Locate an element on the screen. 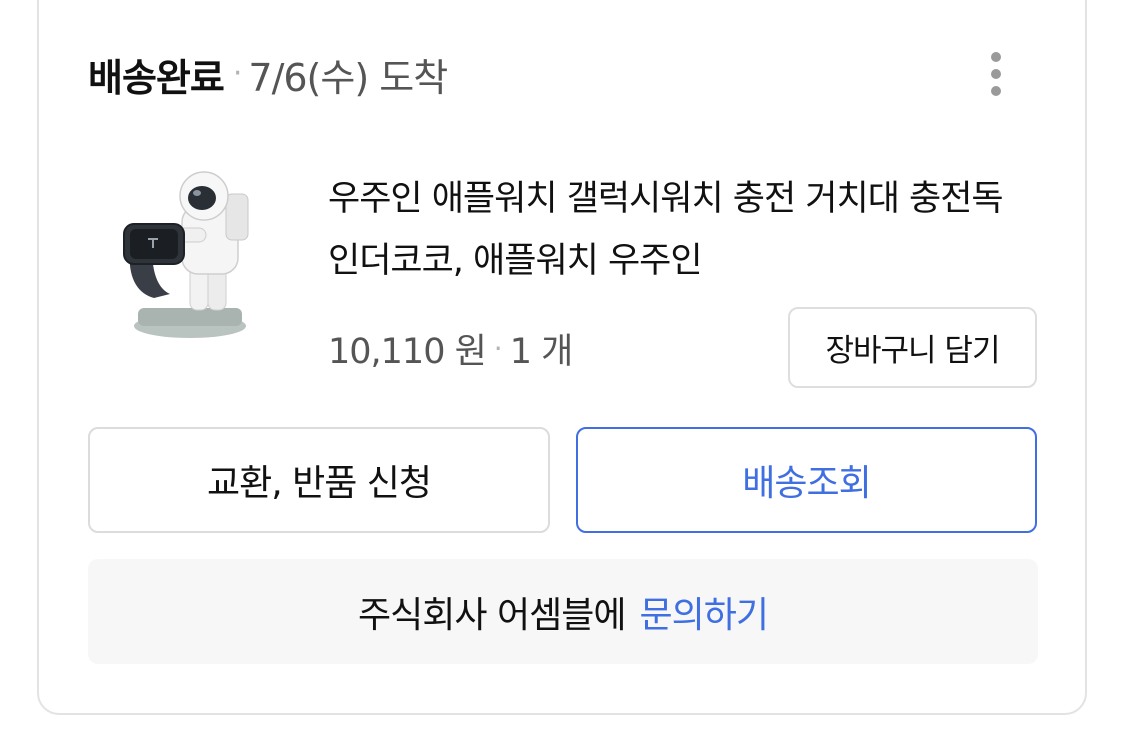  arrival-date: 7/6(수) 도착 is located at coordinates (348, 77).